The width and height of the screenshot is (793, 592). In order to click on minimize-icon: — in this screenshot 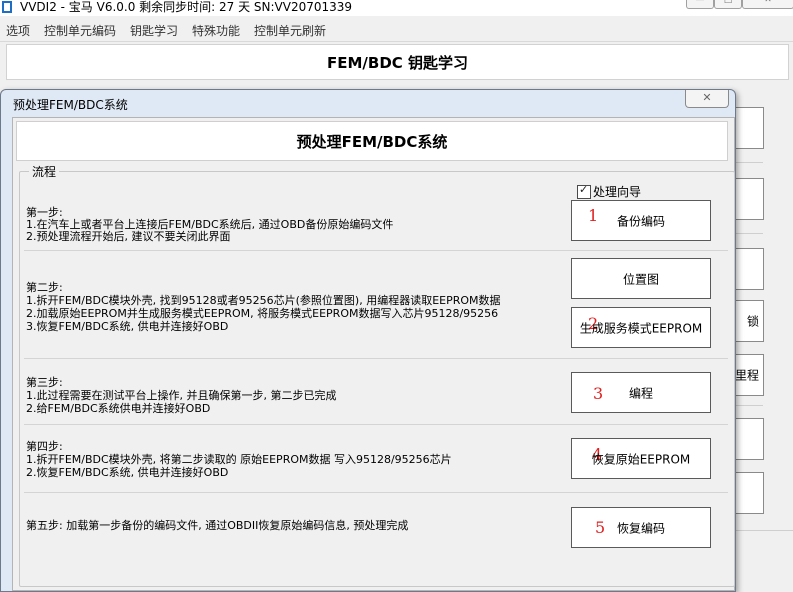, I will do `click(700, 2)`.